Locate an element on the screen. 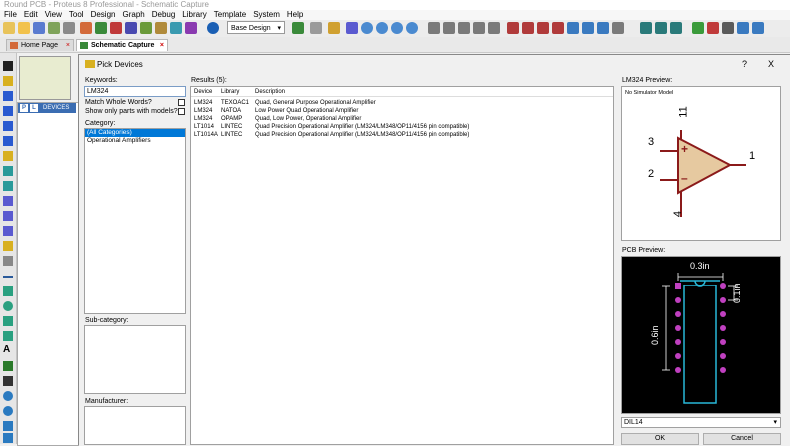  overview-window is located at coordinates (45, 78).